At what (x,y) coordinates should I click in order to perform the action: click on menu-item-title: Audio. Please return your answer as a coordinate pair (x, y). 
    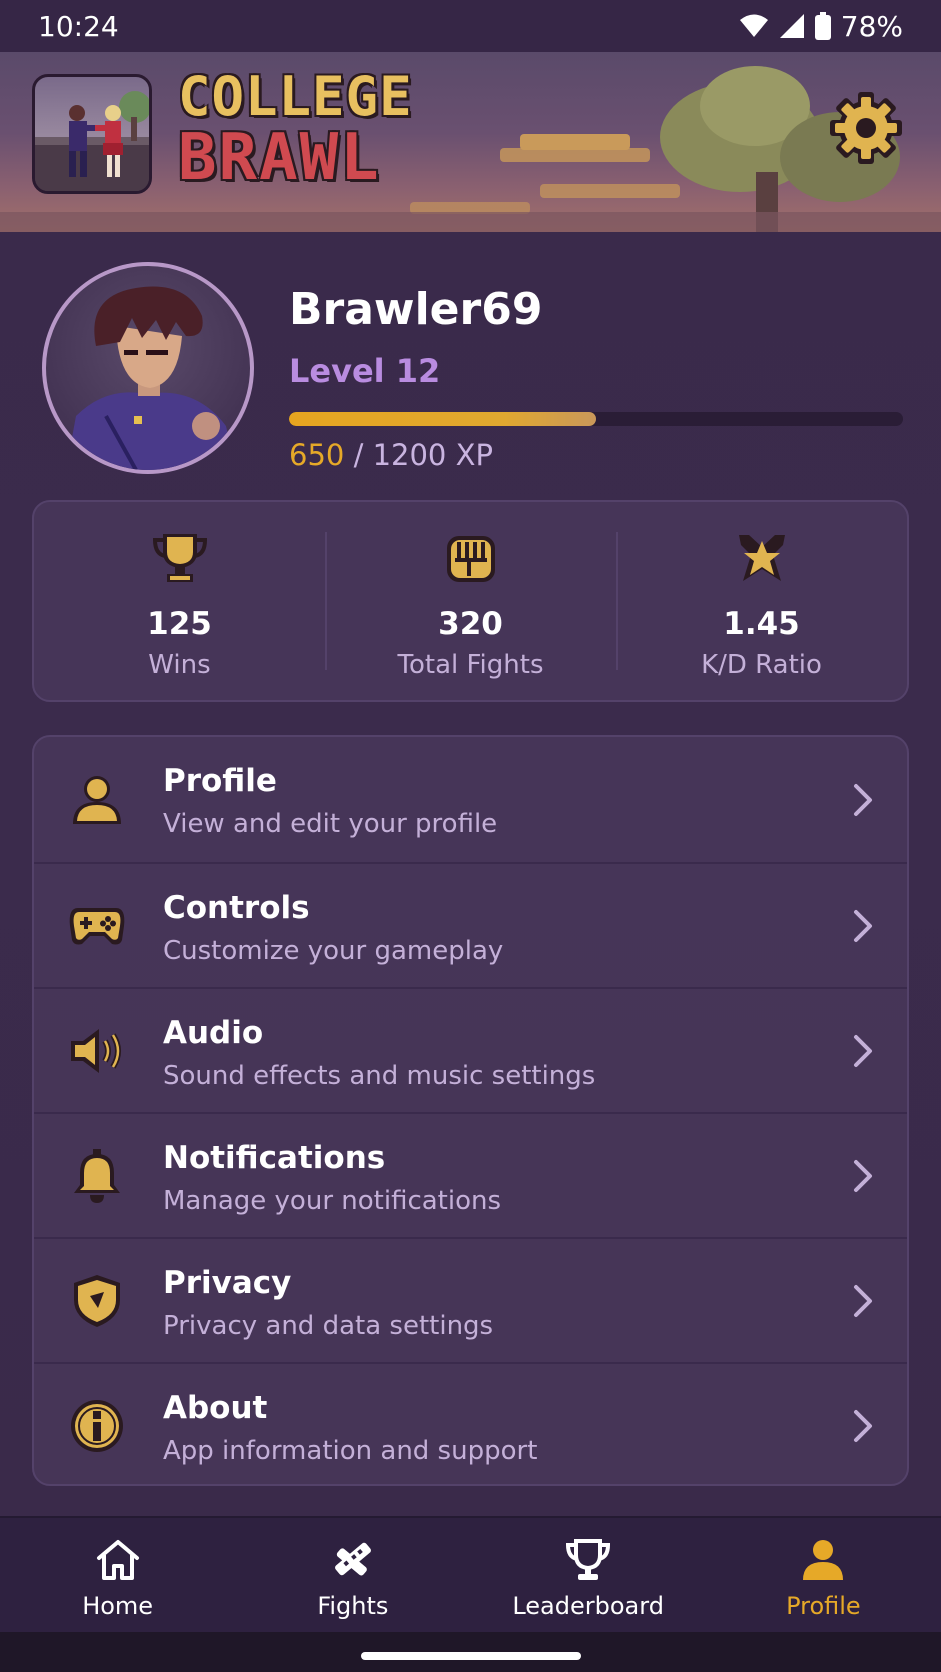
    Looking at the image, I should click on (213, 1033).